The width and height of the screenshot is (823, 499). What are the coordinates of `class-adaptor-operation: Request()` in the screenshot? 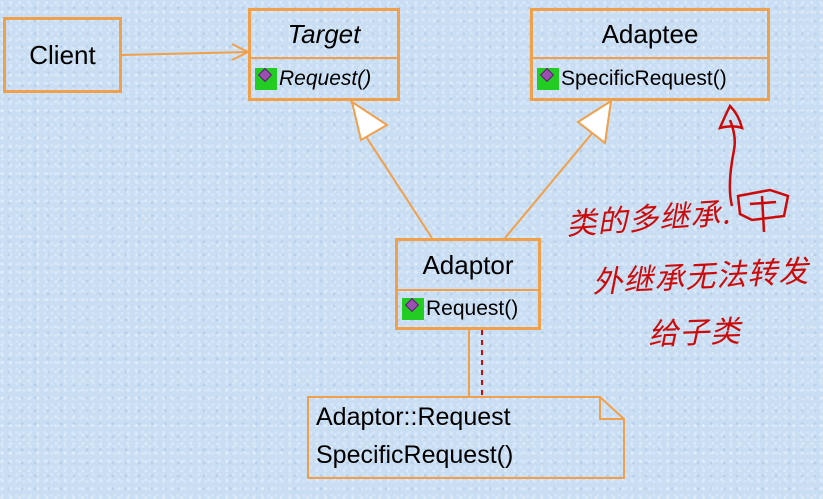 It's located at (468, 308).